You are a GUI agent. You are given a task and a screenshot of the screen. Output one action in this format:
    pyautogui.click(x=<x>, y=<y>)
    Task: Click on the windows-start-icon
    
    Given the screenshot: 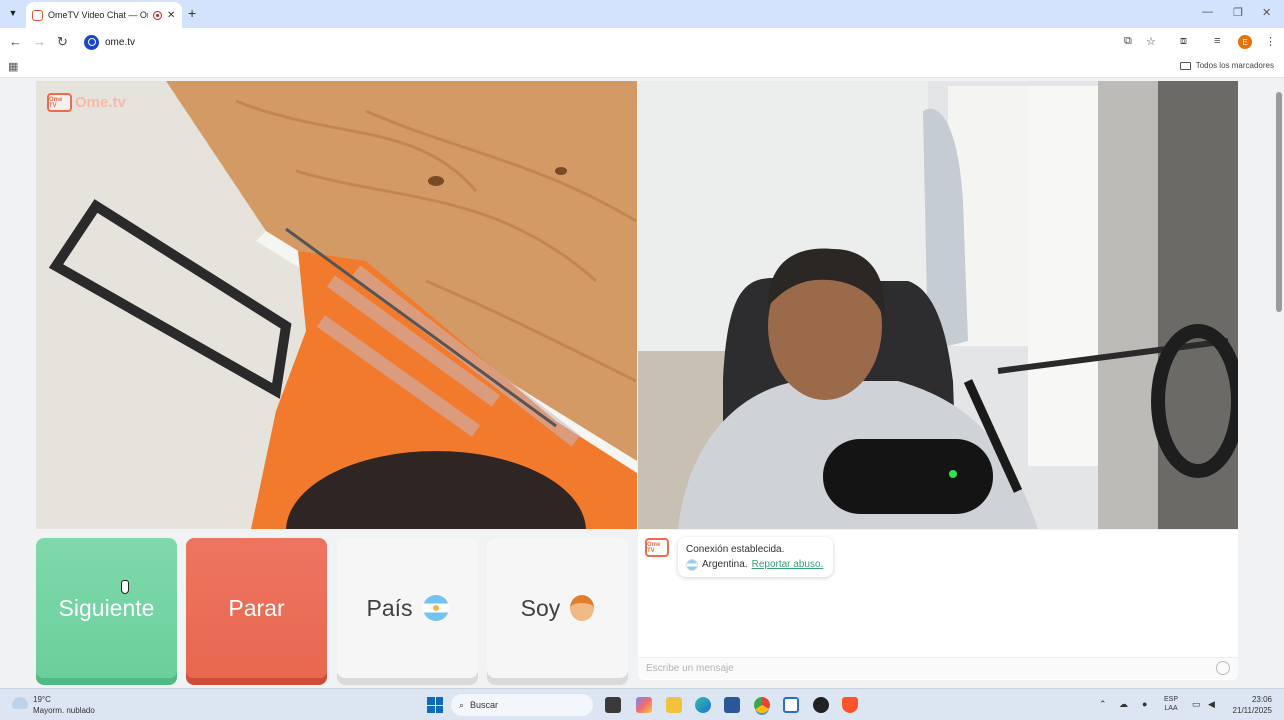 What is the action you would take?
    pyautogui.click(x=435, y=705)
    